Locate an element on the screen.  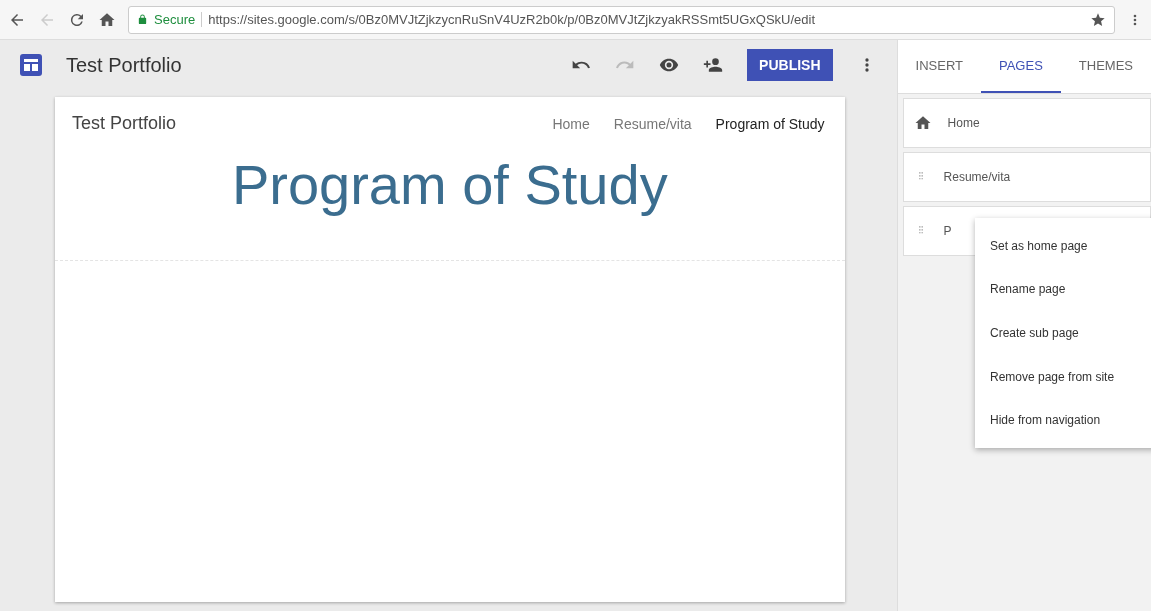
secure-label: Secure is located at coordinates (178, 19).